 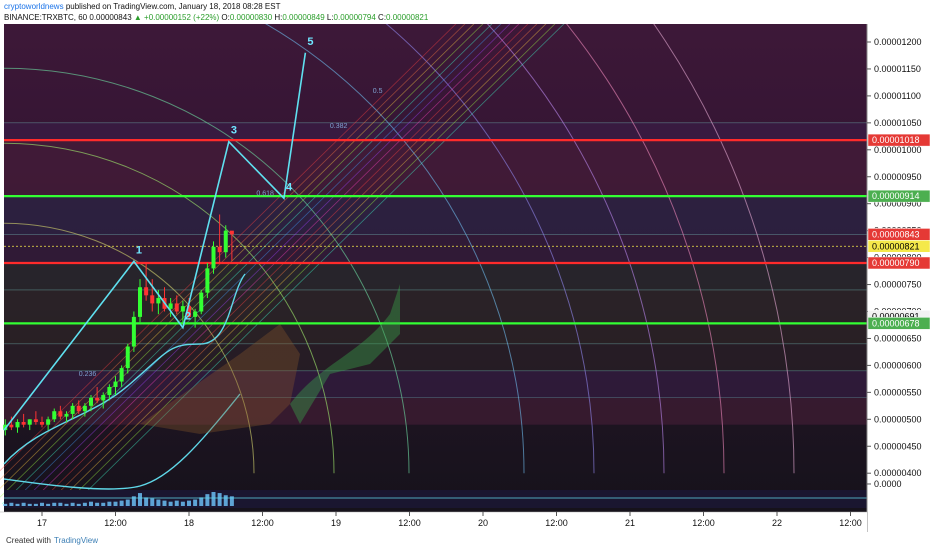 What do you see at coordinates (378, 91) in the screenshot?
I see `fib-label: 0.5` at bounding box center [378, 91].